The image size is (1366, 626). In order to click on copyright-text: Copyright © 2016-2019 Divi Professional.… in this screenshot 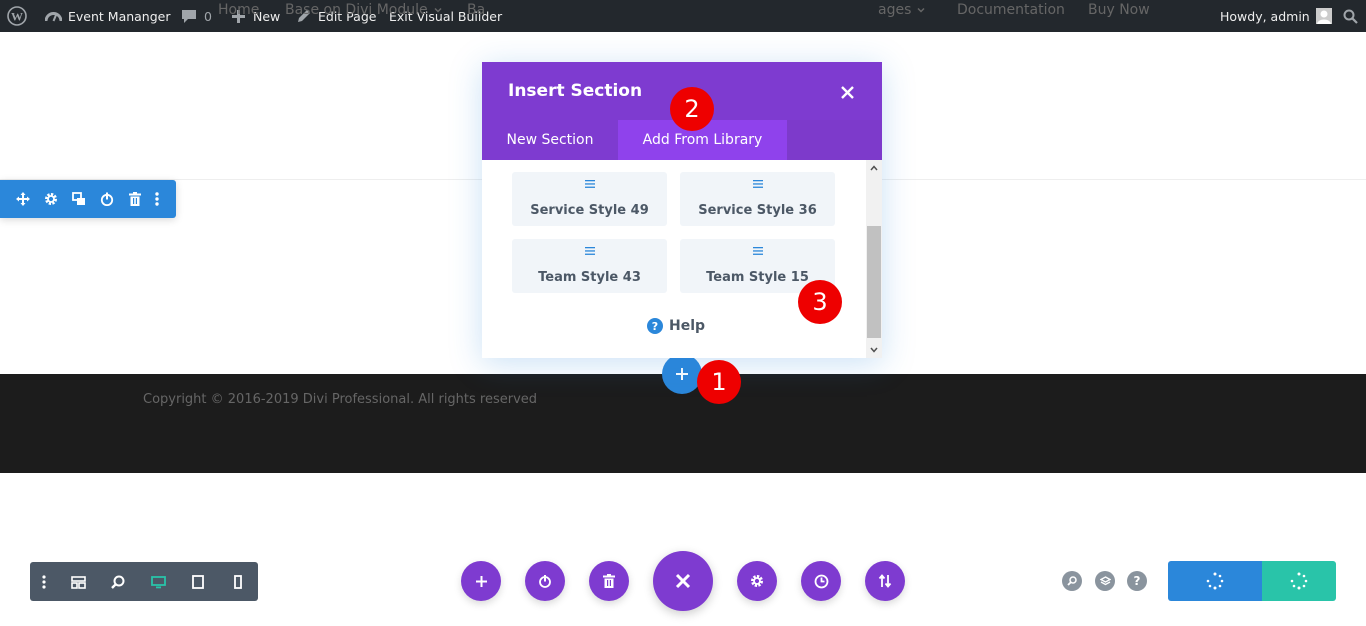, I will do `click(340, 399)`.